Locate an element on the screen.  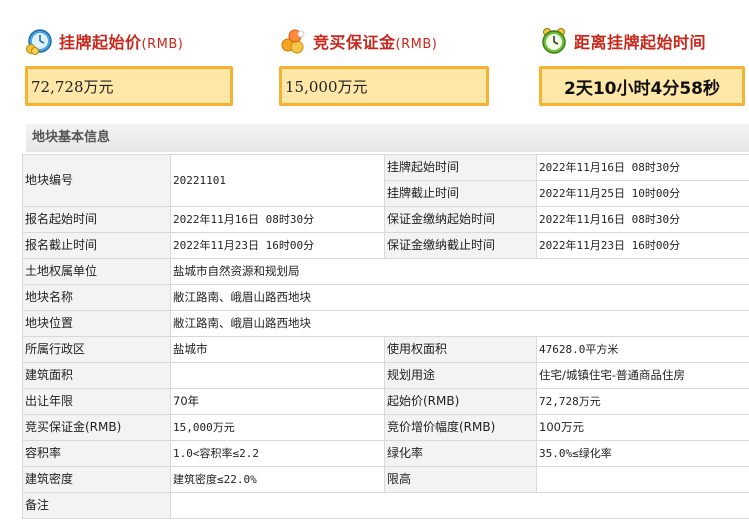
green-value: 35.0%≤绿化率 is located at coordinates (642, 453).